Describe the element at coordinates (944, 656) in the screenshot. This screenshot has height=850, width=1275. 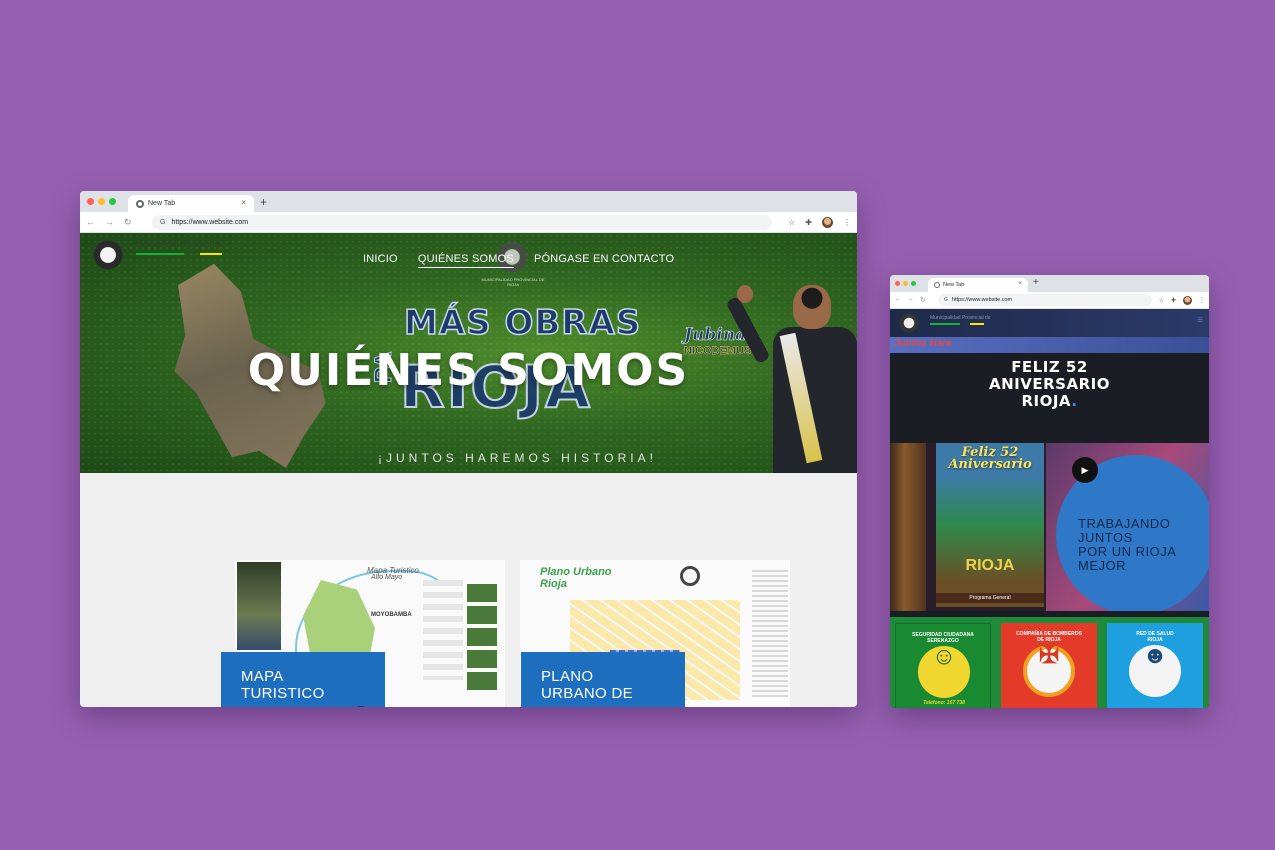
I see `officer-icon: ☺` at that location.